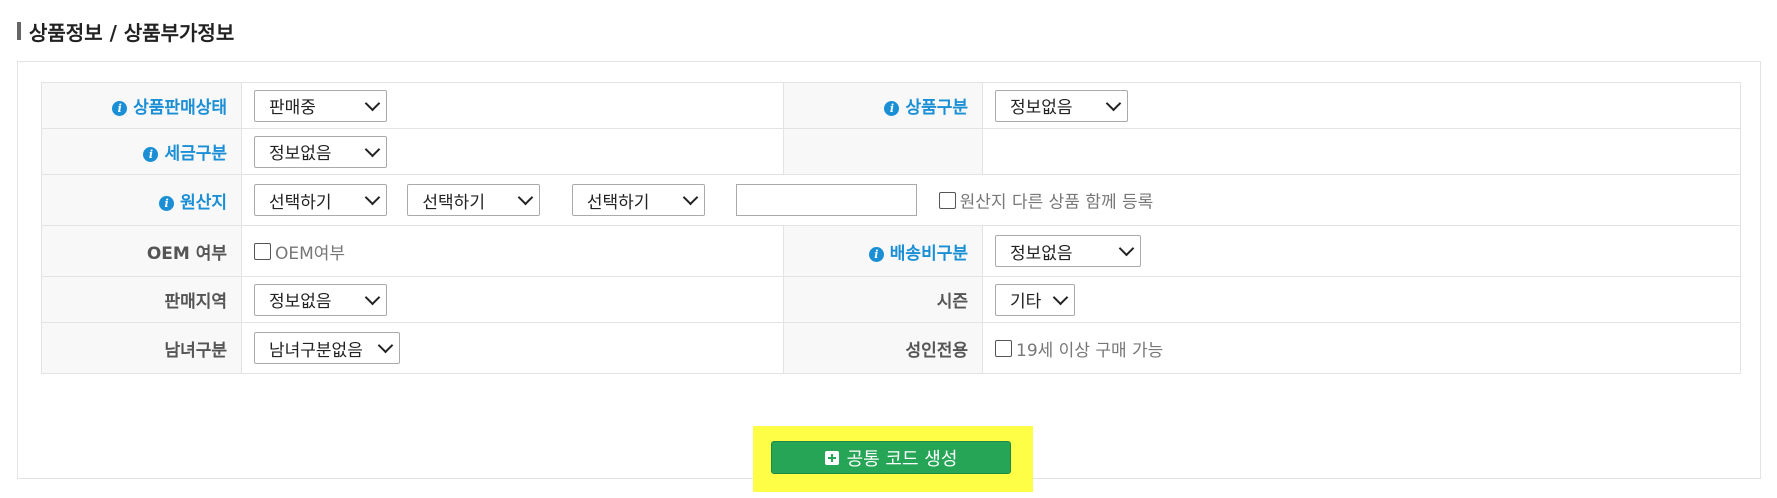 This screenshot has width=1777, height=498. I want to click on plus-square-icon, so click(831, 457).